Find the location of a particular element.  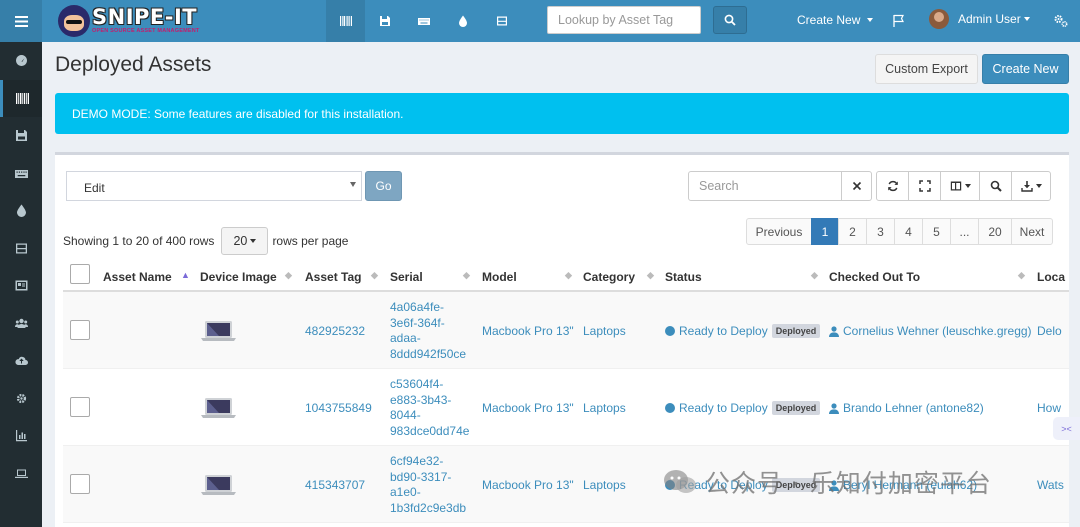

rows-per-page-select: 20 is located at coordinates (245, 241).